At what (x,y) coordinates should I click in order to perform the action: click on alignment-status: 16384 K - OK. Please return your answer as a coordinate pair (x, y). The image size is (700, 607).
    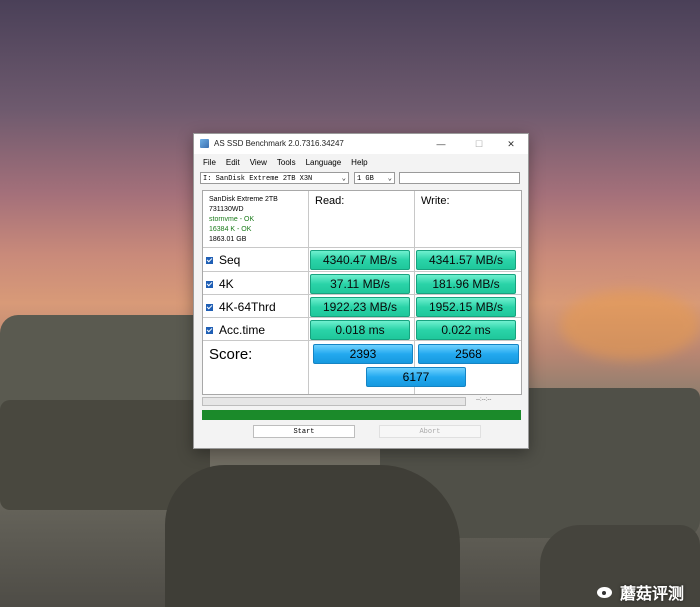
    Looking at the image, I should click on (230, 229).